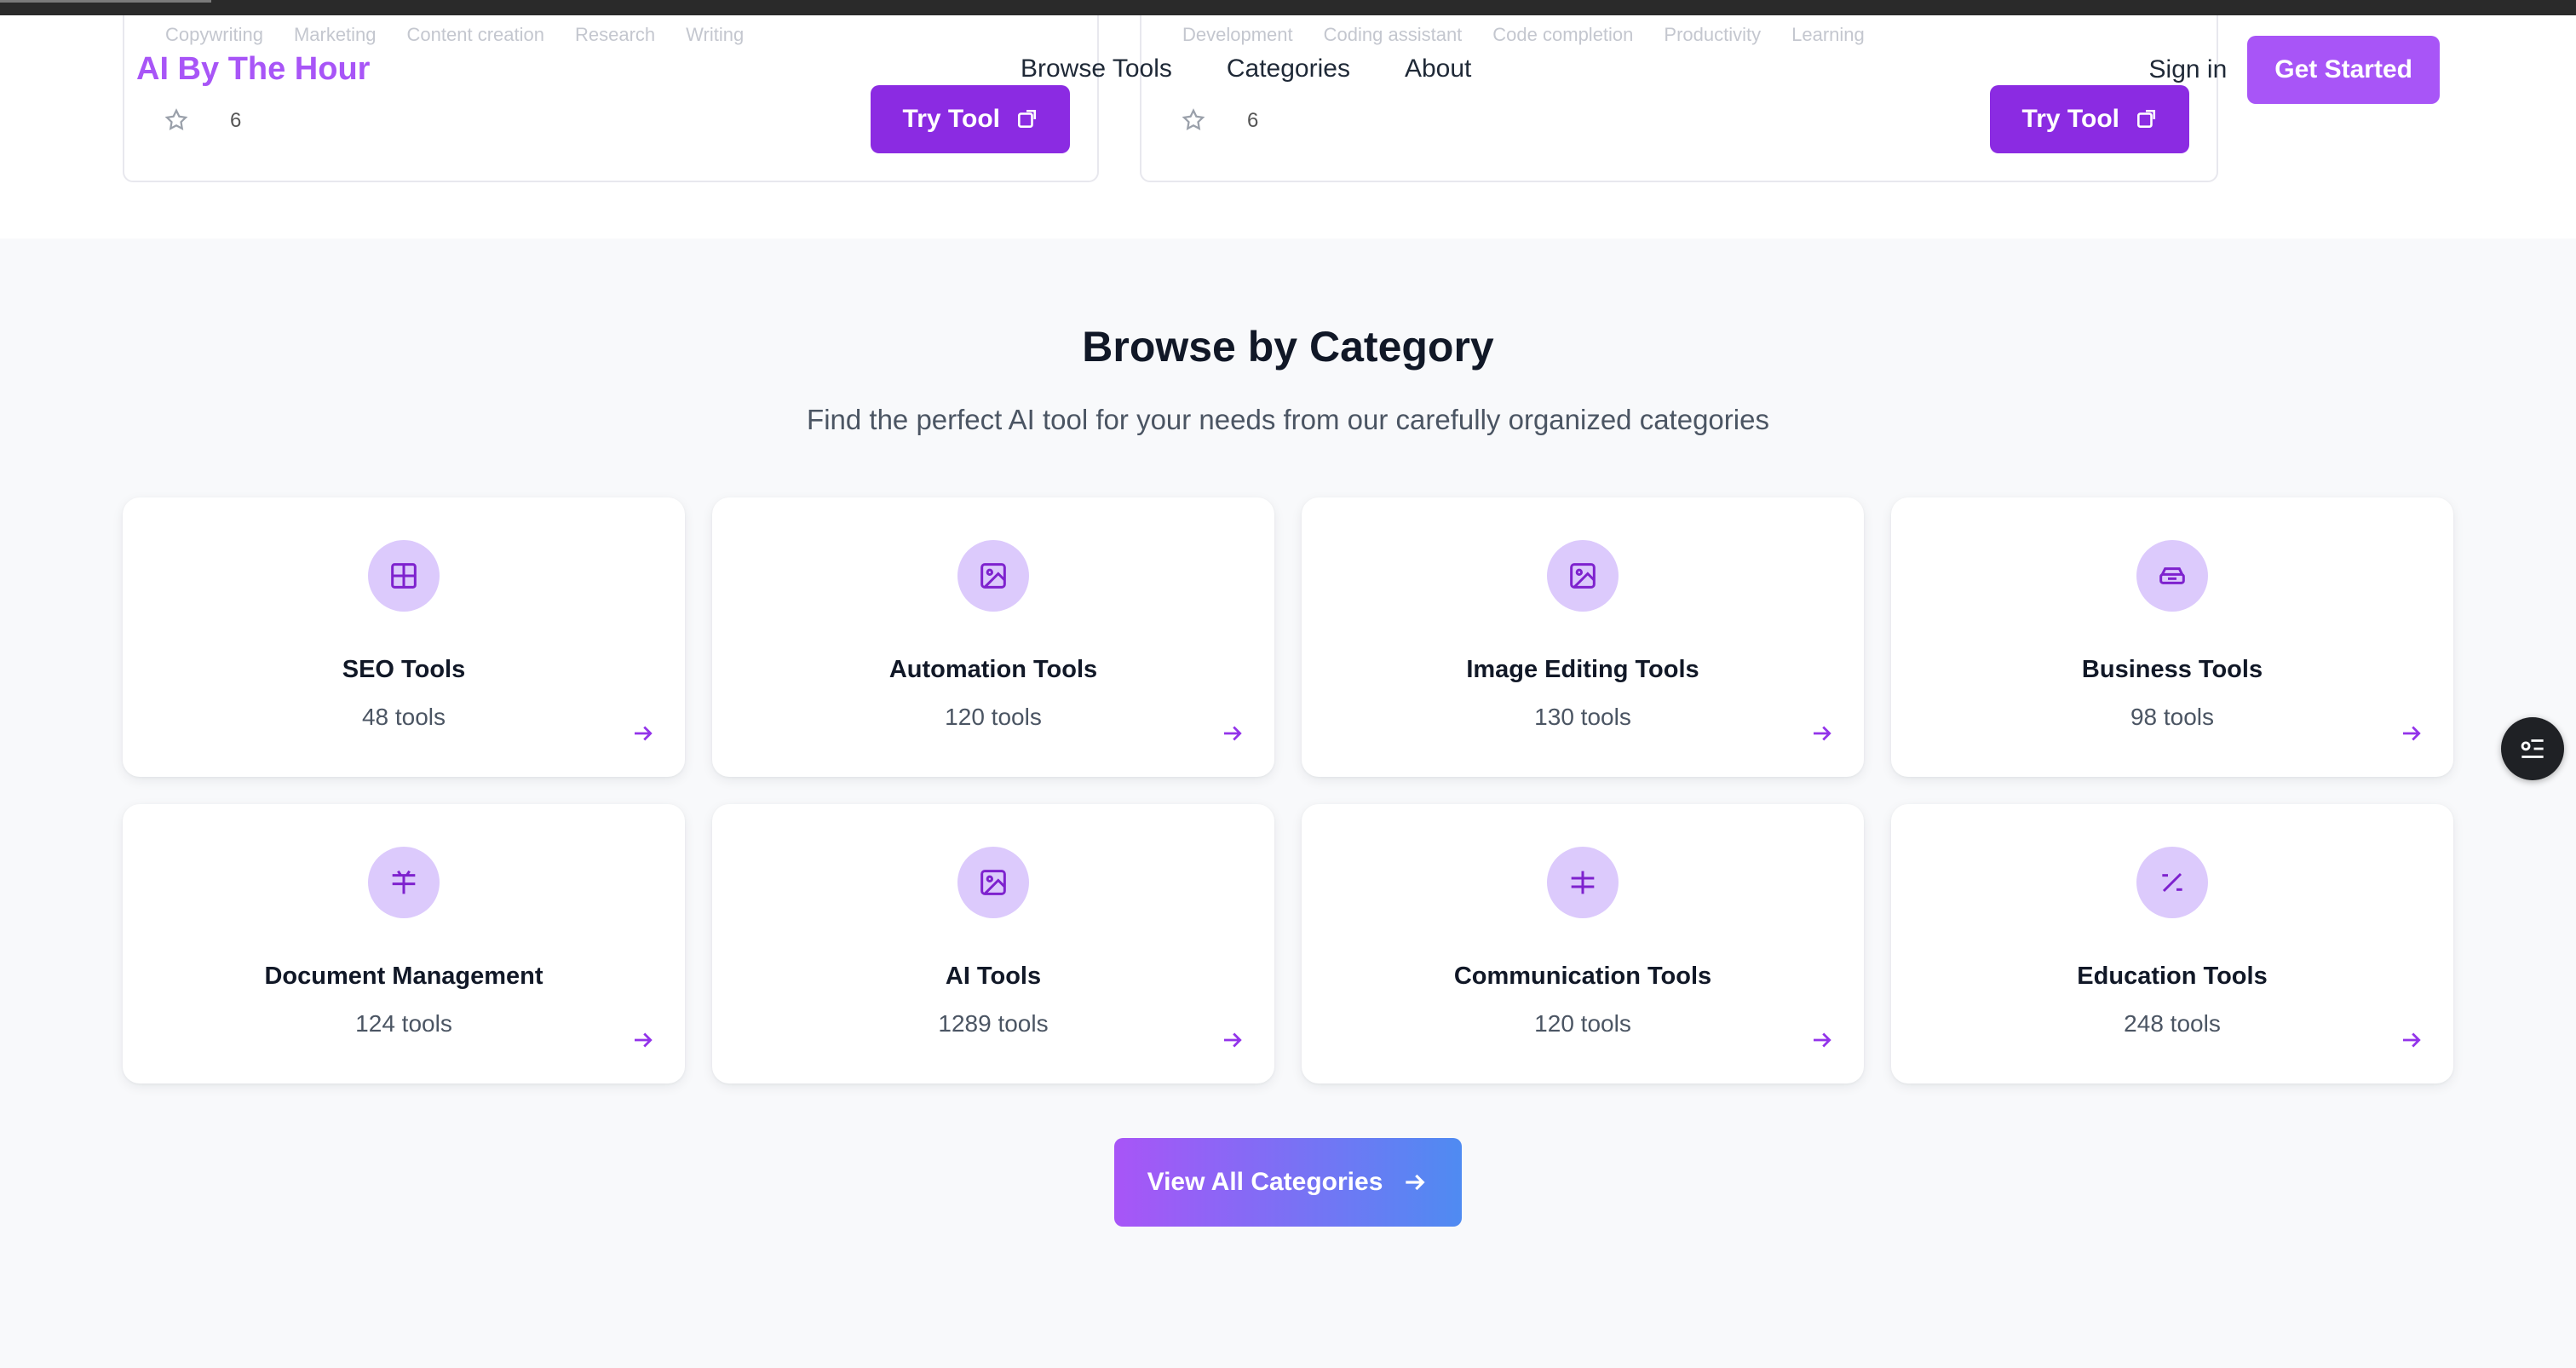  I want to click on category-count: 98 tools, so click(2172, 717).